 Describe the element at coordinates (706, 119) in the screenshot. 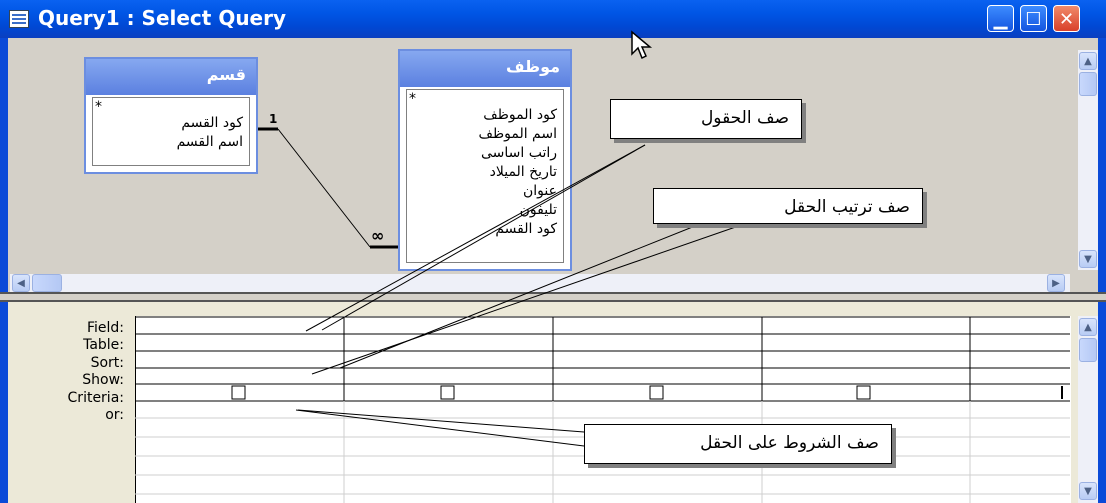

I see `callout-fields-row: صف الحقول` at that location.